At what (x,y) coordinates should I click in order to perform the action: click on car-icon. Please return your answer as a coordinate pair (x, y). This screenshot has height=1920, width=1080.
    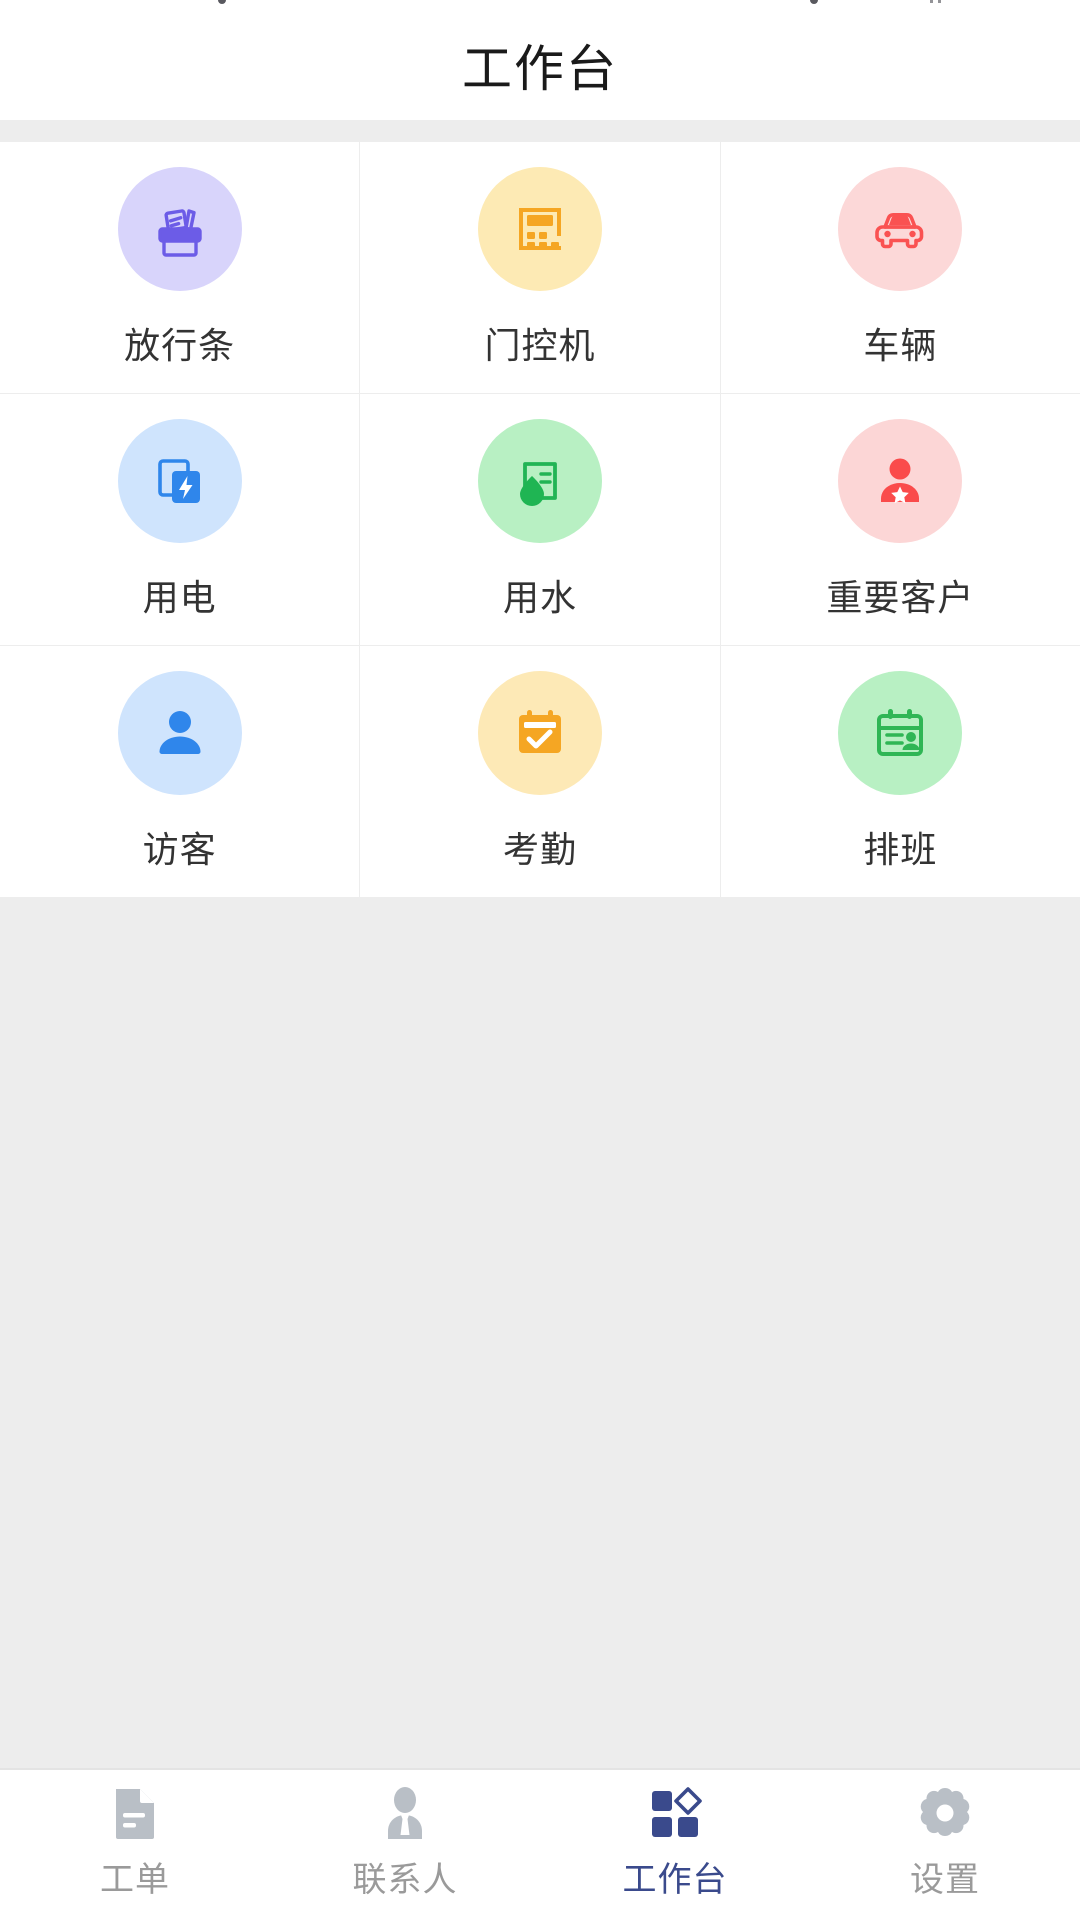
    Looking at the image, I should click on (900, 228).